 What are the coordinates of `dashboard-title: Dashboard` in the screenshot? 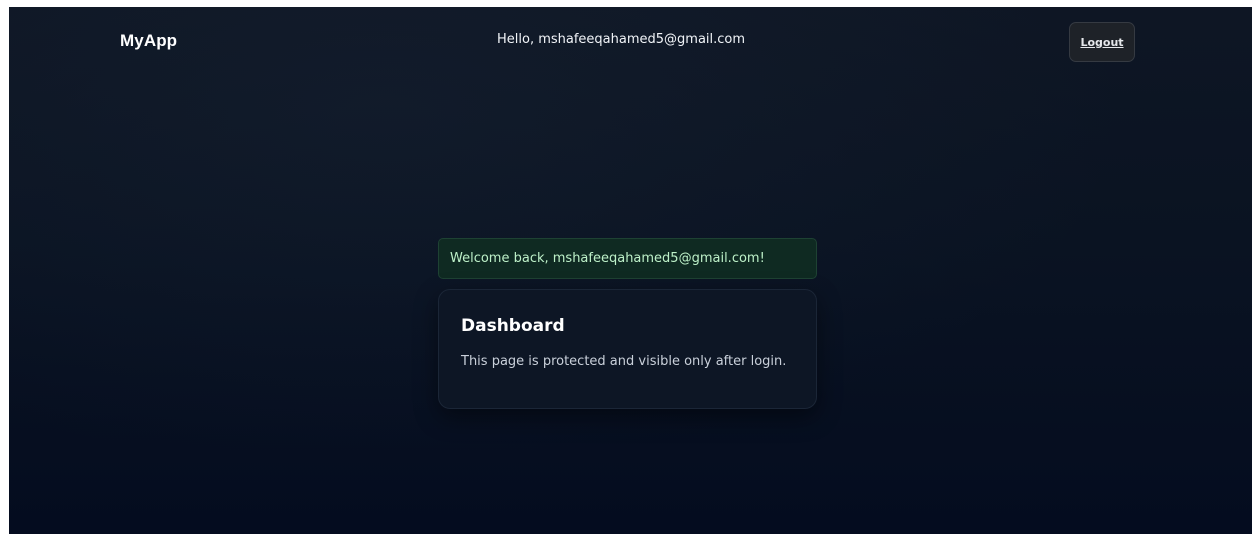 It's located at (513, 326).